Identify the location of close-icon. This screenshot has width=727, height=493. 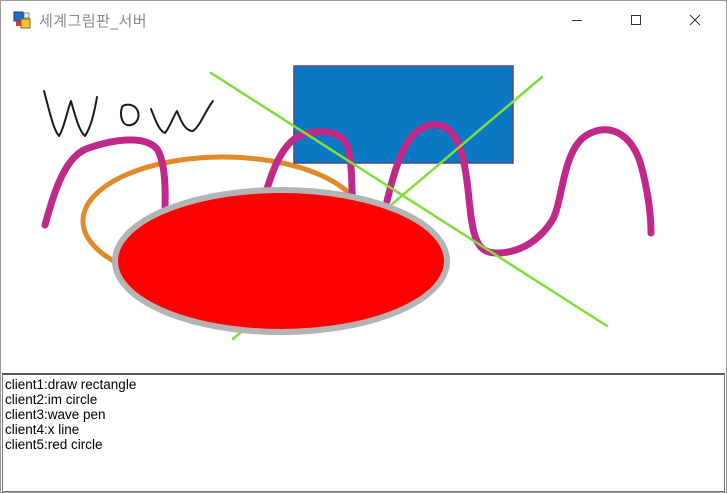
(695, 20).